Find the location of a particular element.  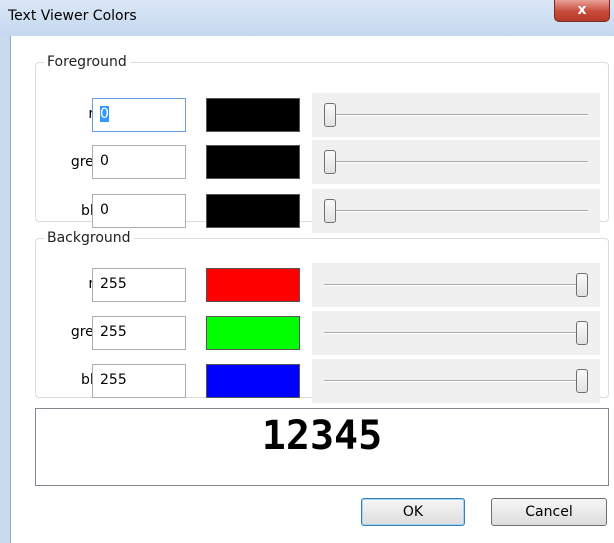

ok-button: OK is located at coordinates (413, 512).